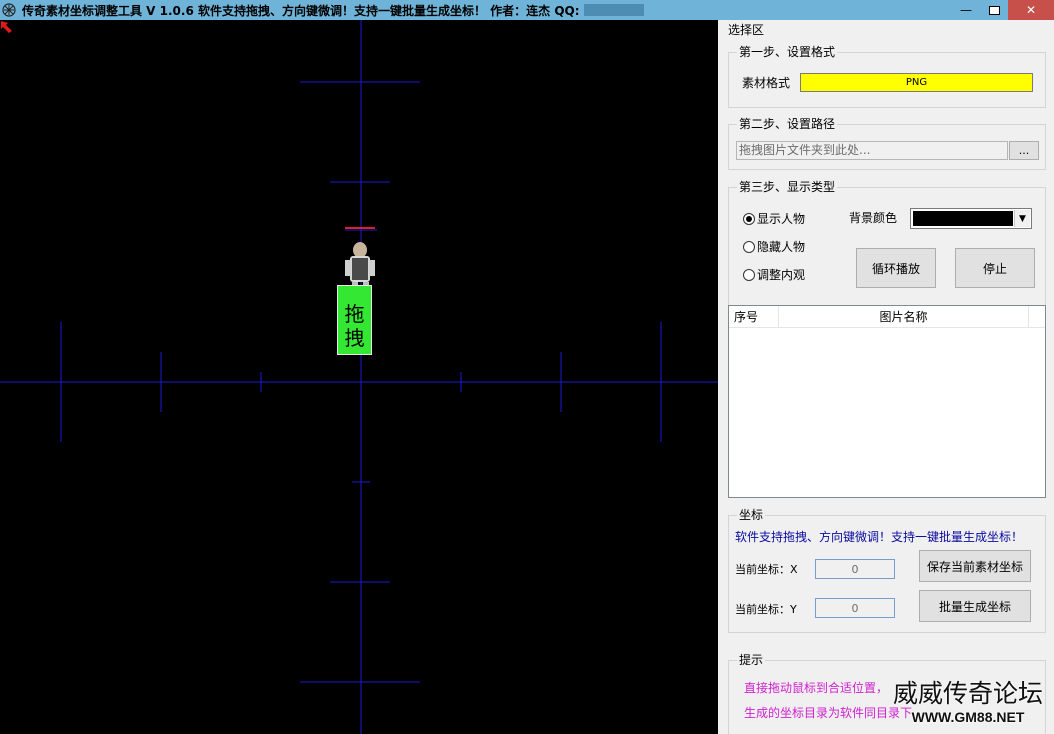 The image size is (1054, 734). I want to click on step3-group: 第三步、显示类型 显示人物 隐藏人物 调整内观 背景颜色 ▼ 循环播放 停止, so click(887, 247).